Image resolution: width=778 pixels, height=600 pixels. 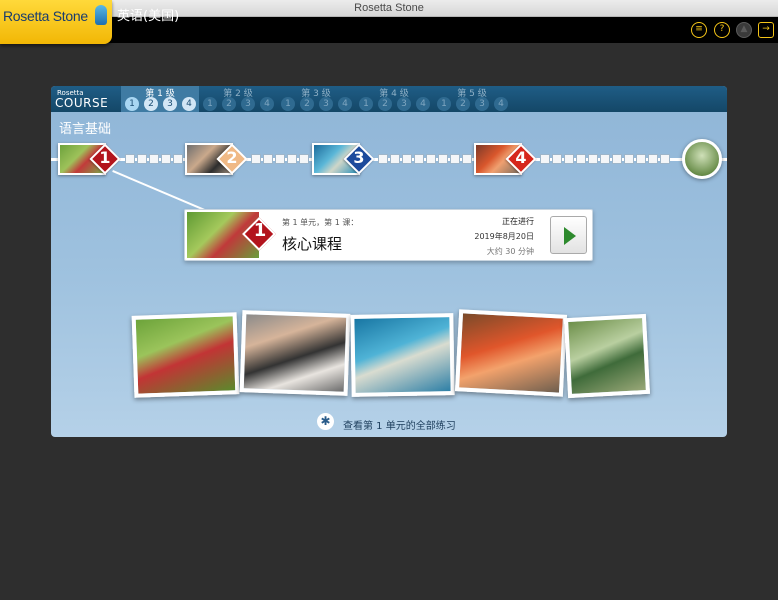 I want to click on play-lesson-button, so click(x=568, y=235).